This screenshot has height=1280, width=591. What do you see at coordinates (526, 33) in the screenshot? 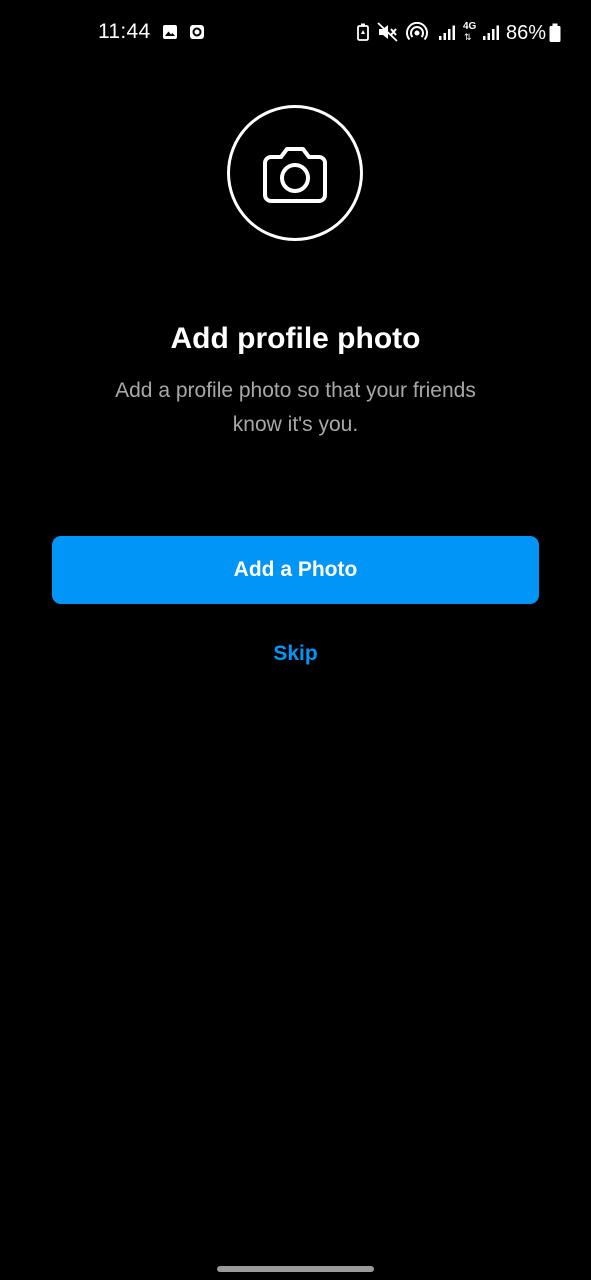
I see `battery-percent: 86%` at bounding box center [526, 33].